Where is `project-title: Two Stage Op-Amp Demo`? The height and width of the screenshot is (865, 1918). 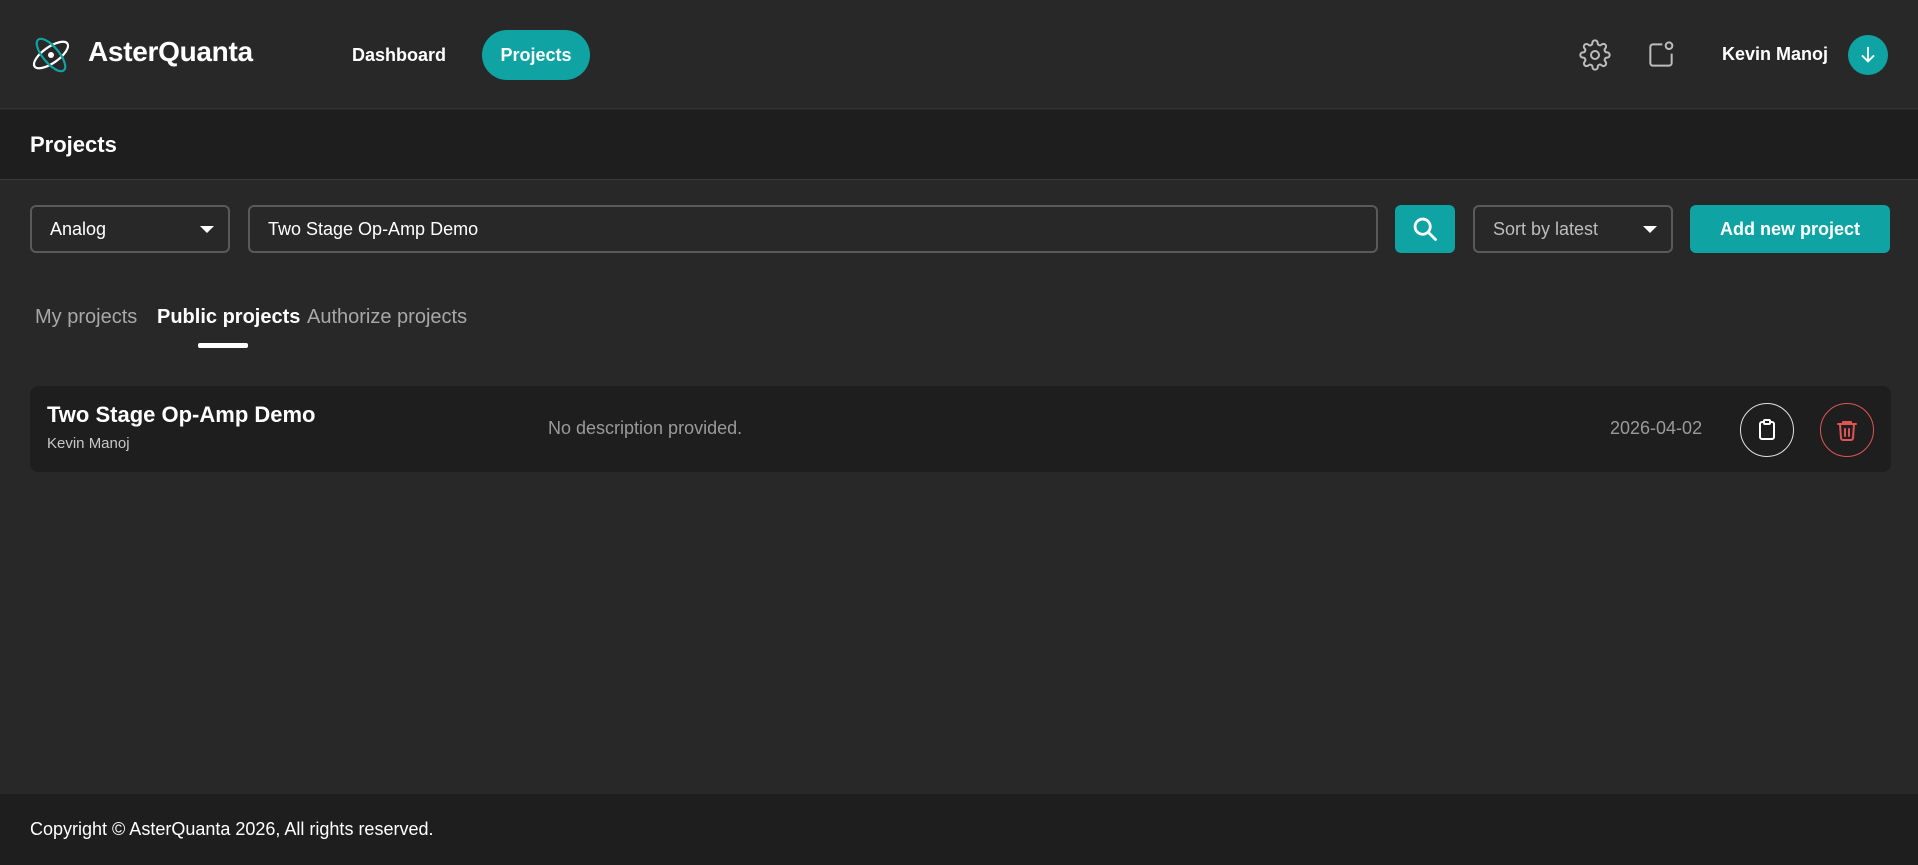 project-title: Two Stage Op-Amp Demo is located at coordinates (181, 415).